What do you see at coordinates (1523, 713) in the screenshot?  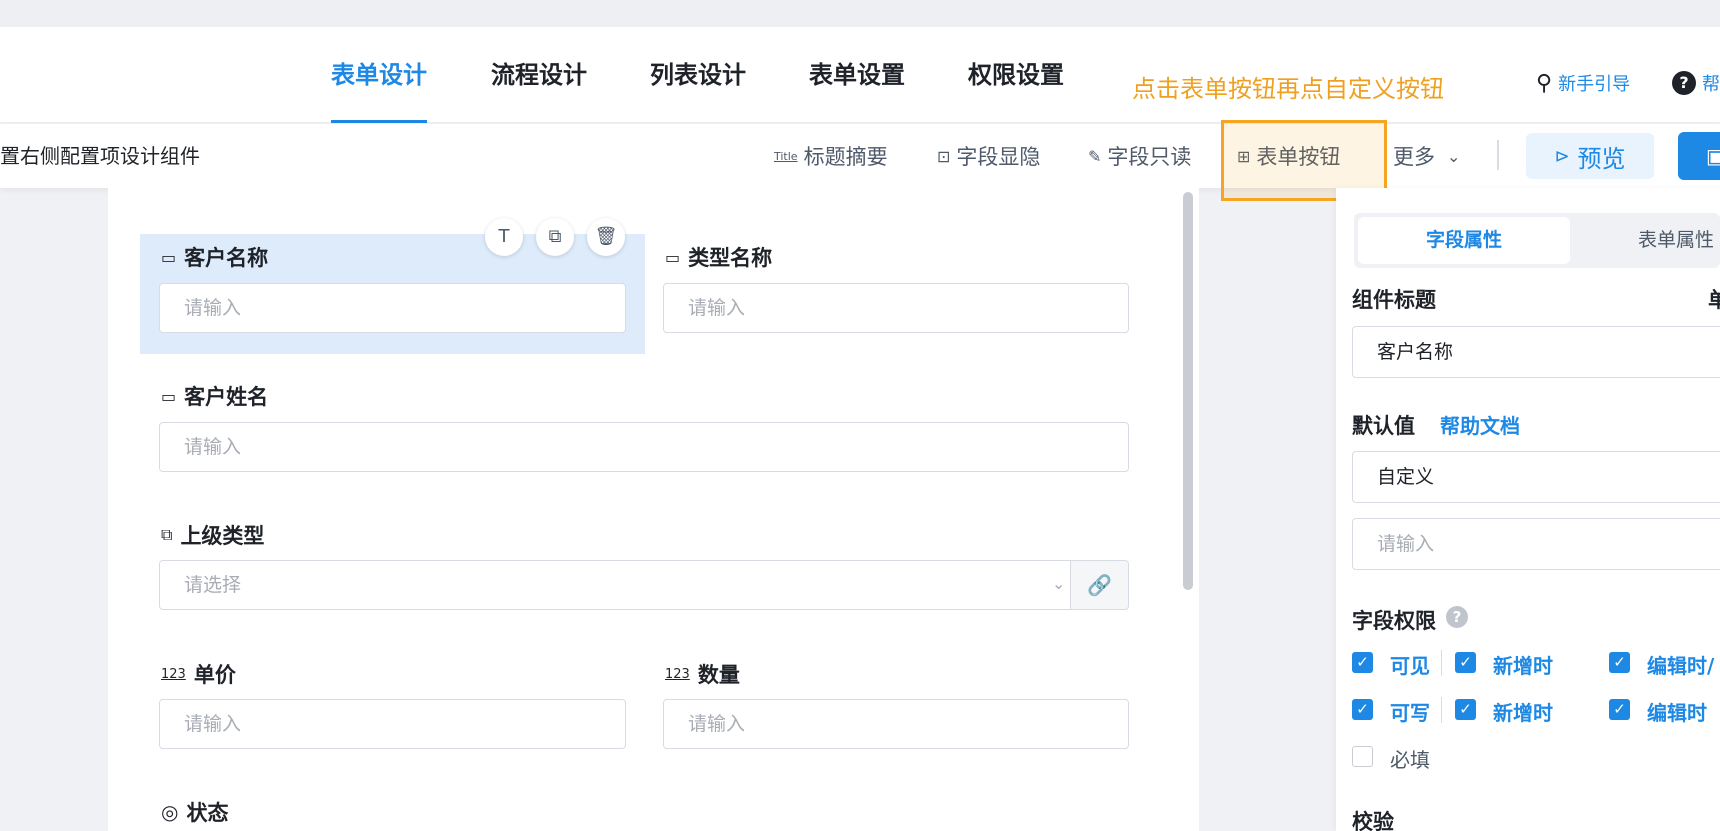 I see `writable-on-create-label: 新增时` at bounding box center [1523, 713].